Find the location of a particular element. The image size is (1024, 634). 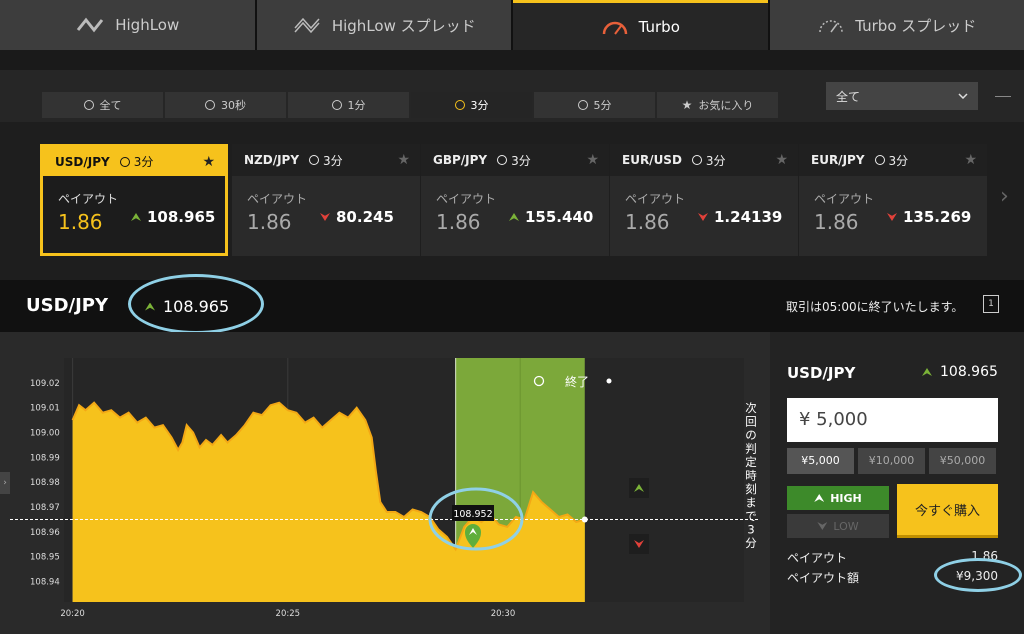

tab-highlow-spread: HighLow スプレッド is located at coordinates (383, 25).